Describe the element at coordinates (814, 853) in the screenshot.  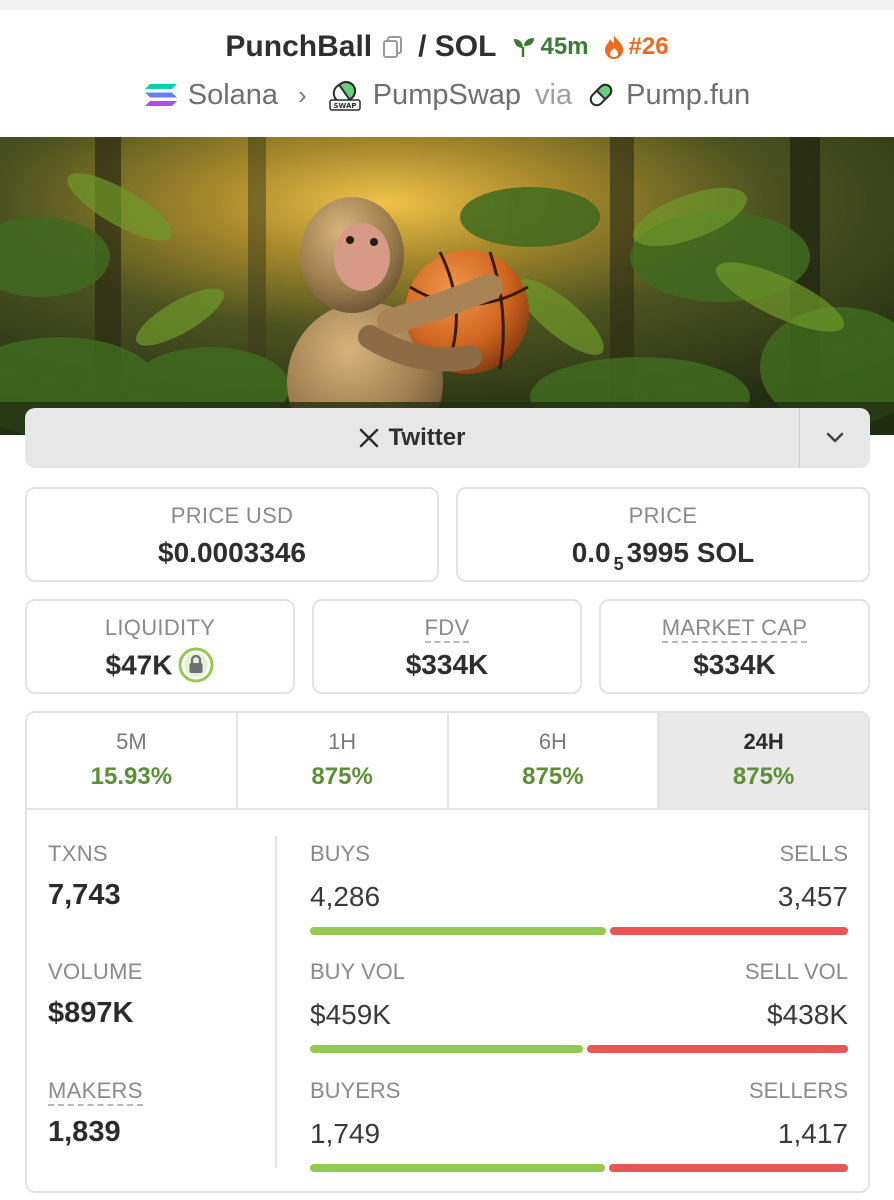
I see `sells-label: SELLS` at that location.